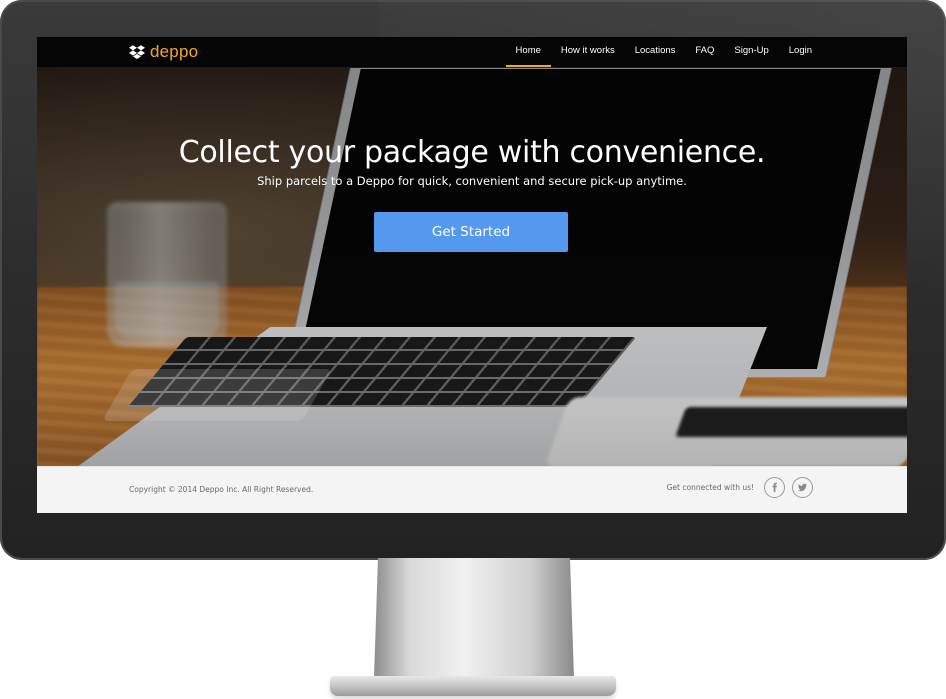 The width and height of the screenshot is (946, 699). I want to click on brand-logo: deppo, so click(163, 52).